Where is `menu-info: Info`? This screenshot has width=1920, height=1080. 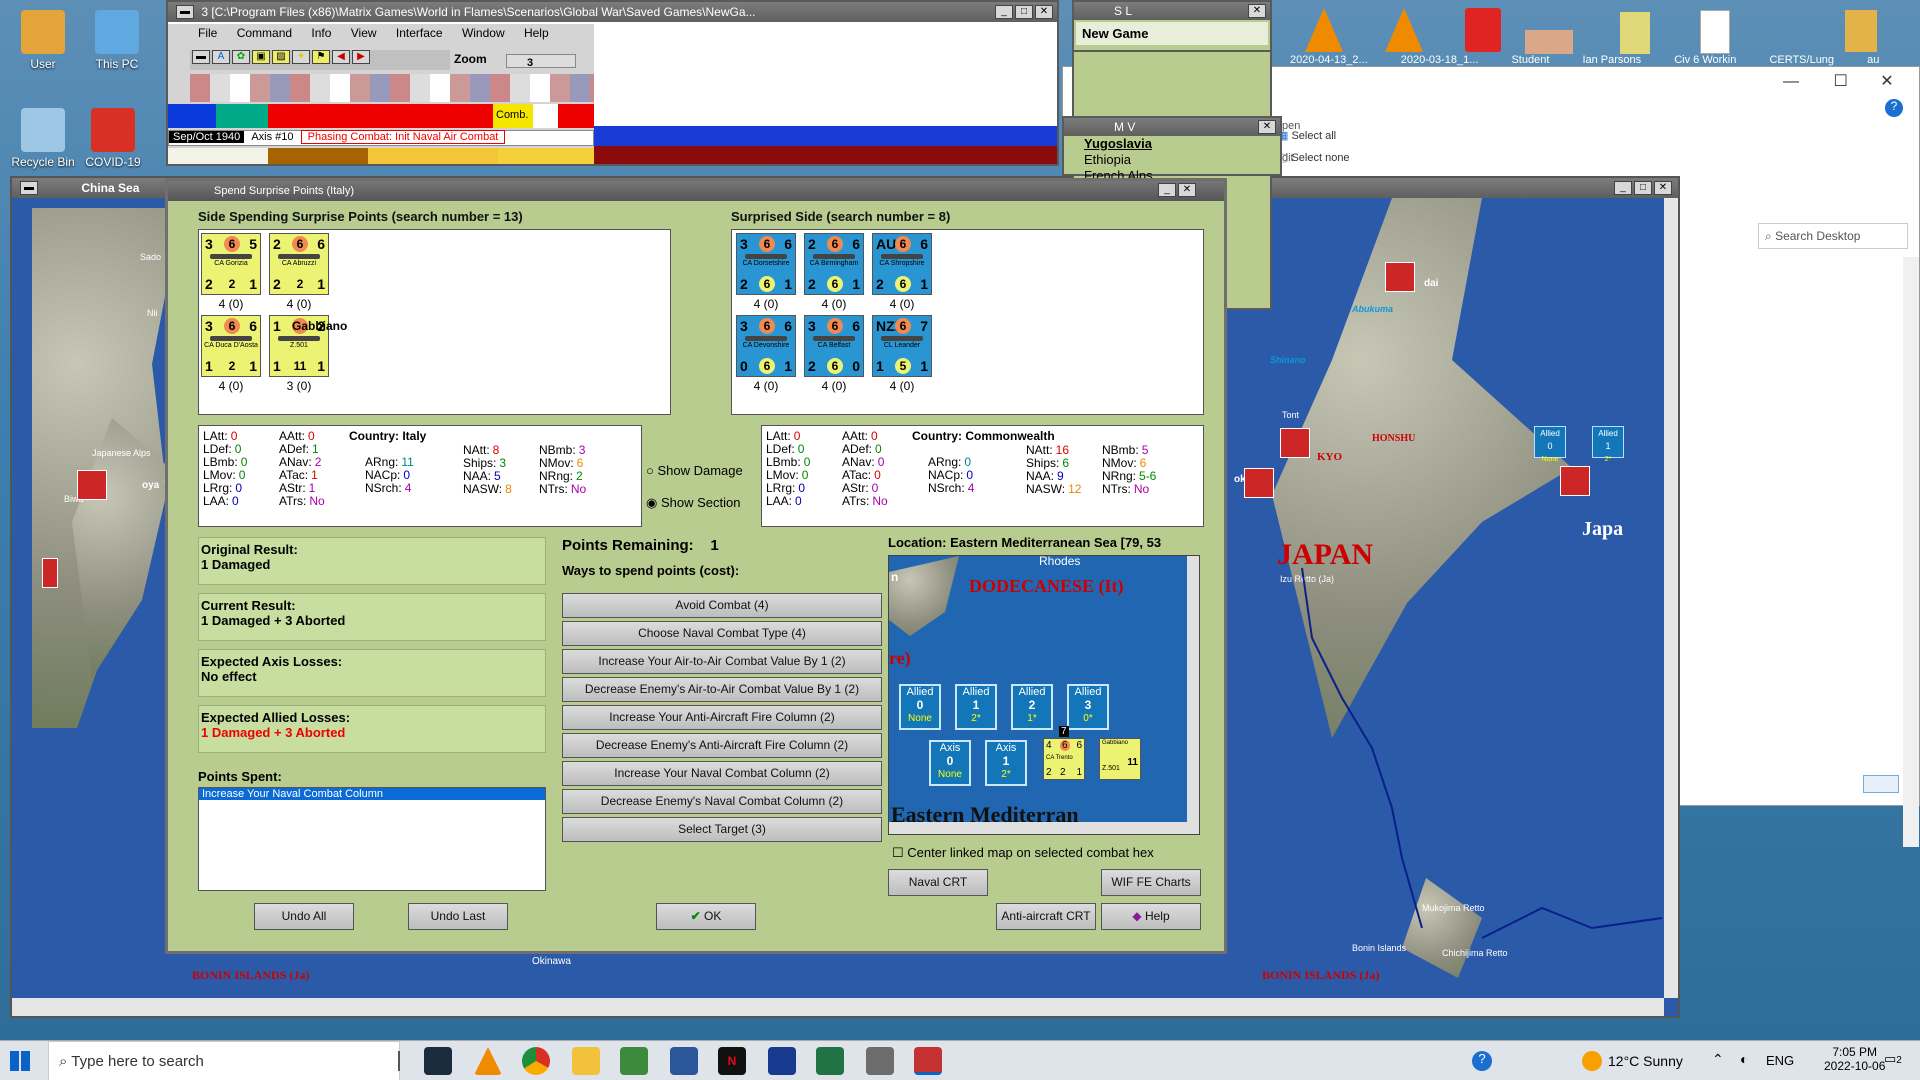 menu-info: Info is located at coordinates (321, 33).